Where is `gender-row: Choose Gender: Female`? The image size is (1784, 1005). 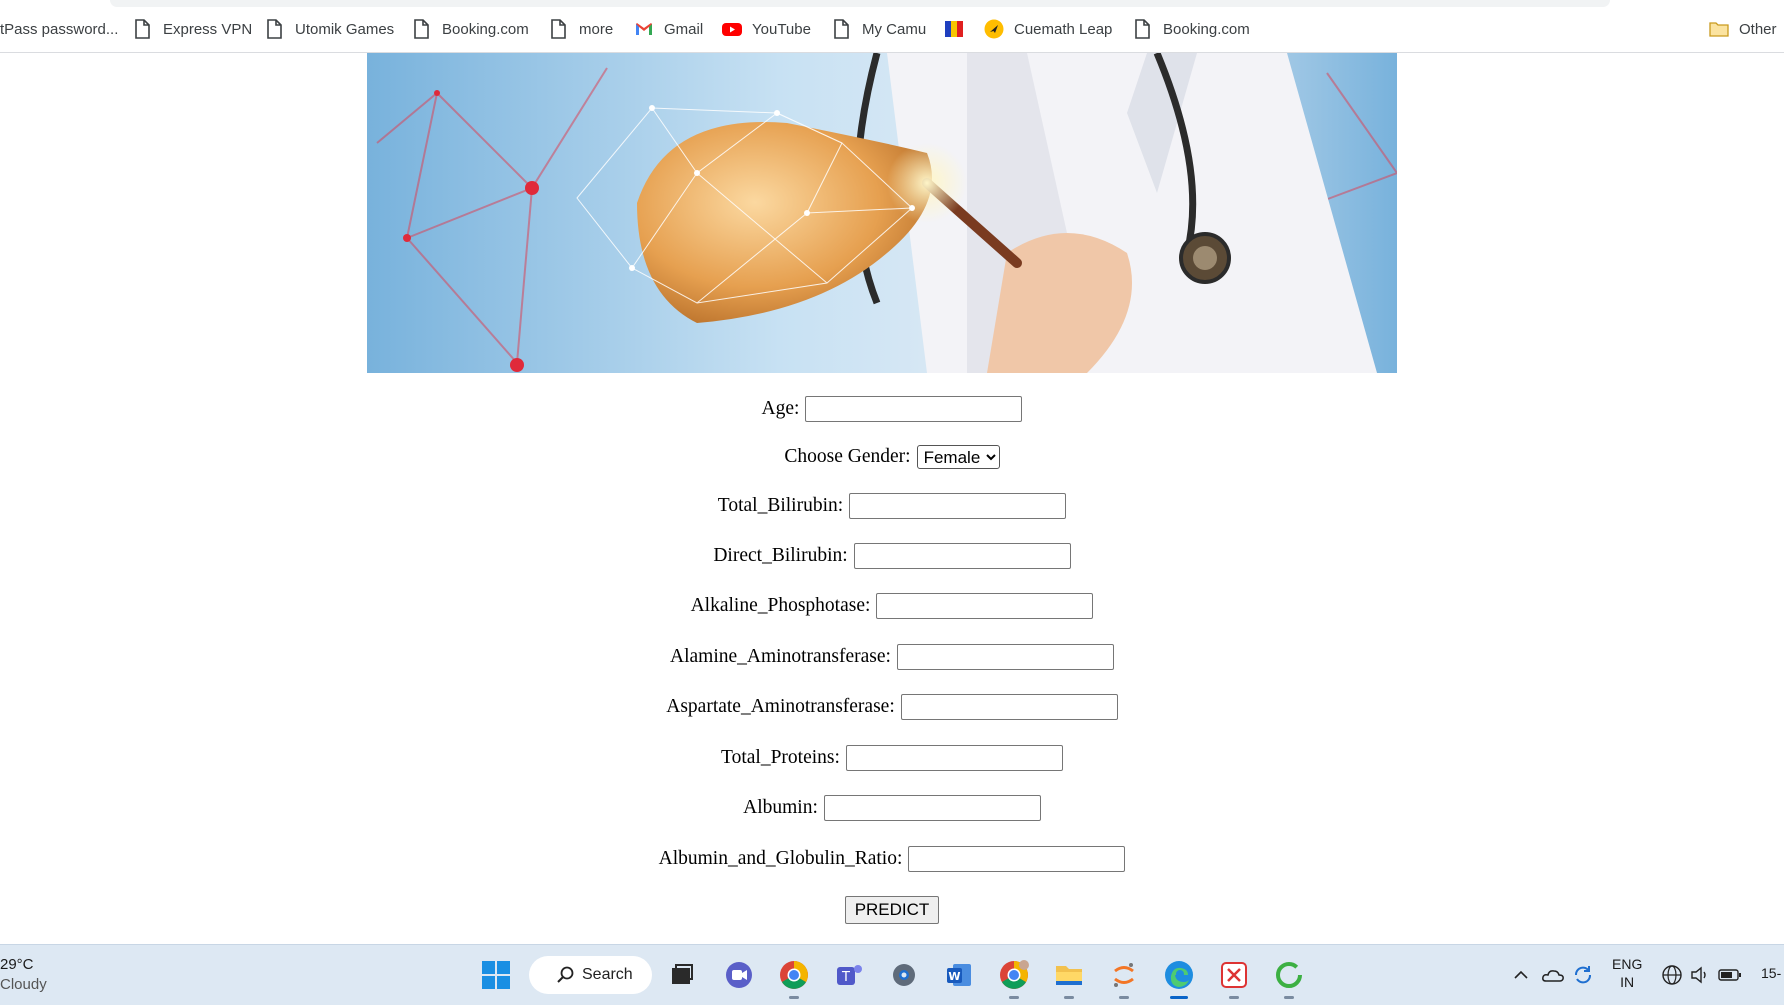 gender-row: Choose Gender: Female is located at coordinates (892, 457).